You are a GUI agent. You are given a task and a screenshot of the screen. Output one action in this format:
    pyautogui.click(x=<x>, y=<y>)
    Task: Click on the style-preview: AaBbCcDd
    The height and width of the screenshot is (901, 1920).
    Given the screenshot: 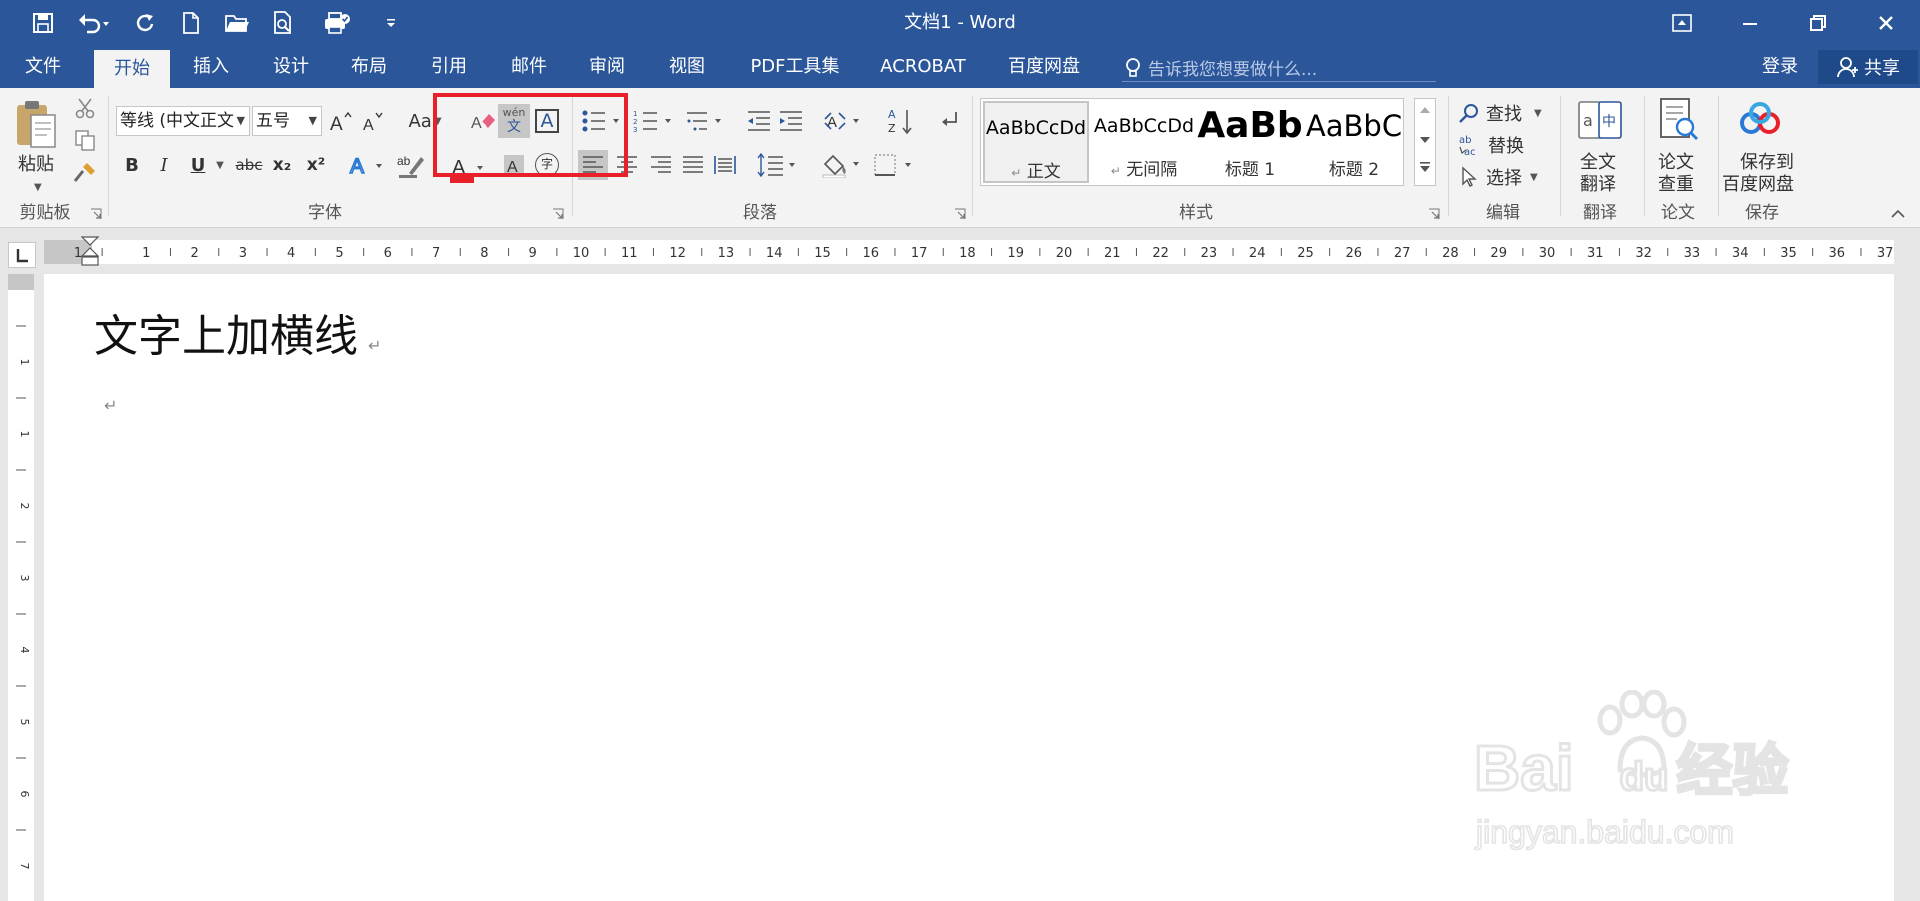 What is the action you would take?
    pyautogui.click(x=1144, y=126)
    